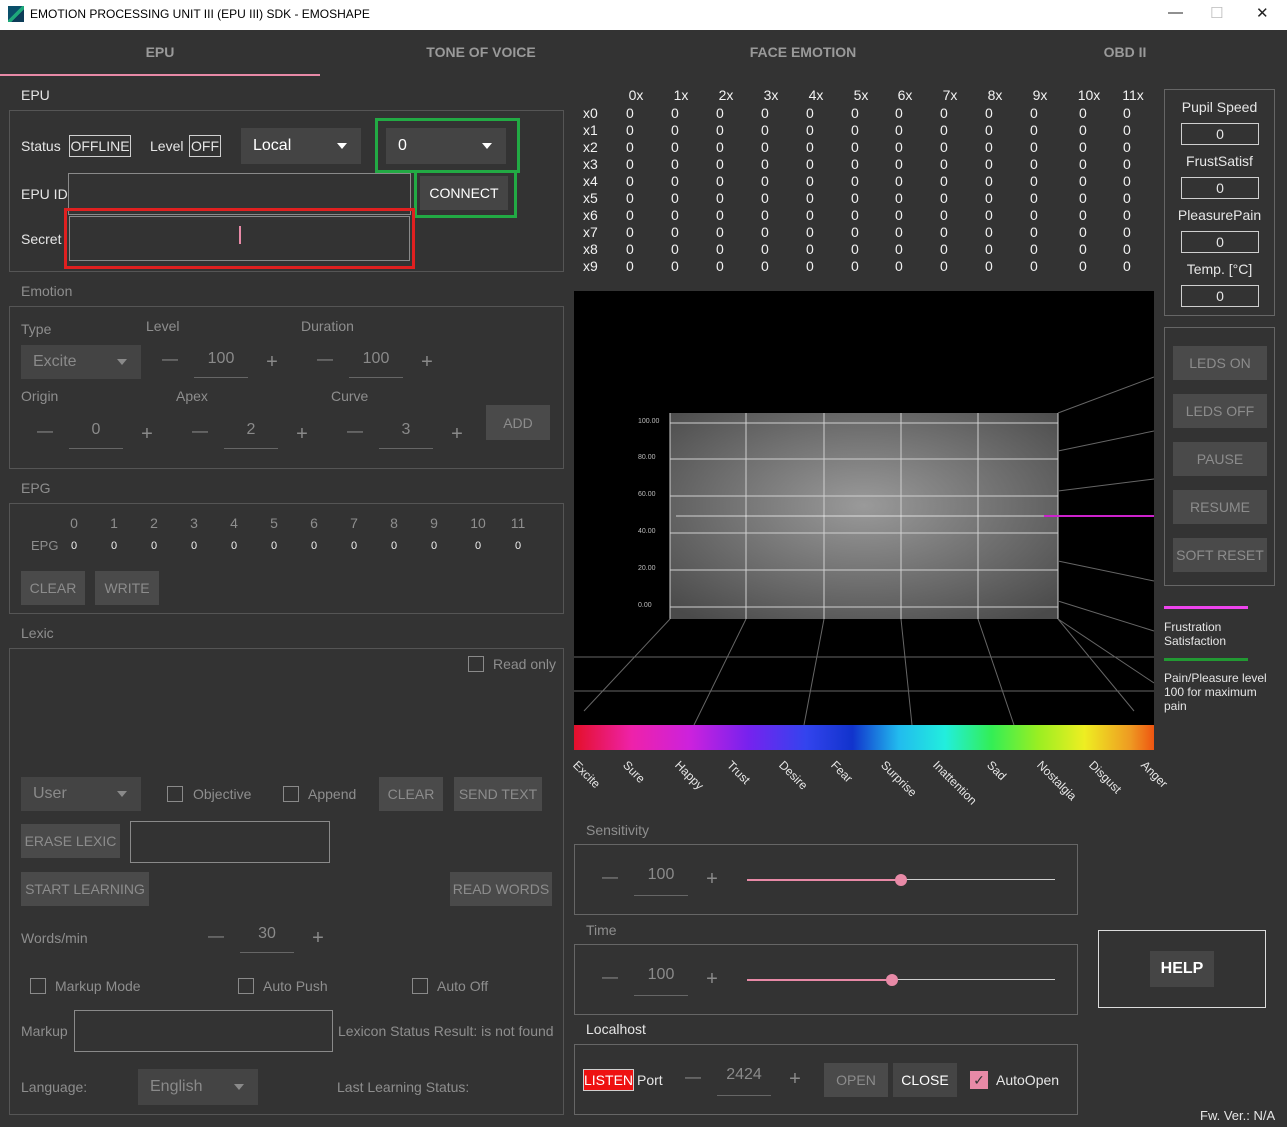 This screenshot has height=1127, width=1287. Describe the element at coordinates (476, 664) in the screenshot. I see `read-only-checkbox` at that location.